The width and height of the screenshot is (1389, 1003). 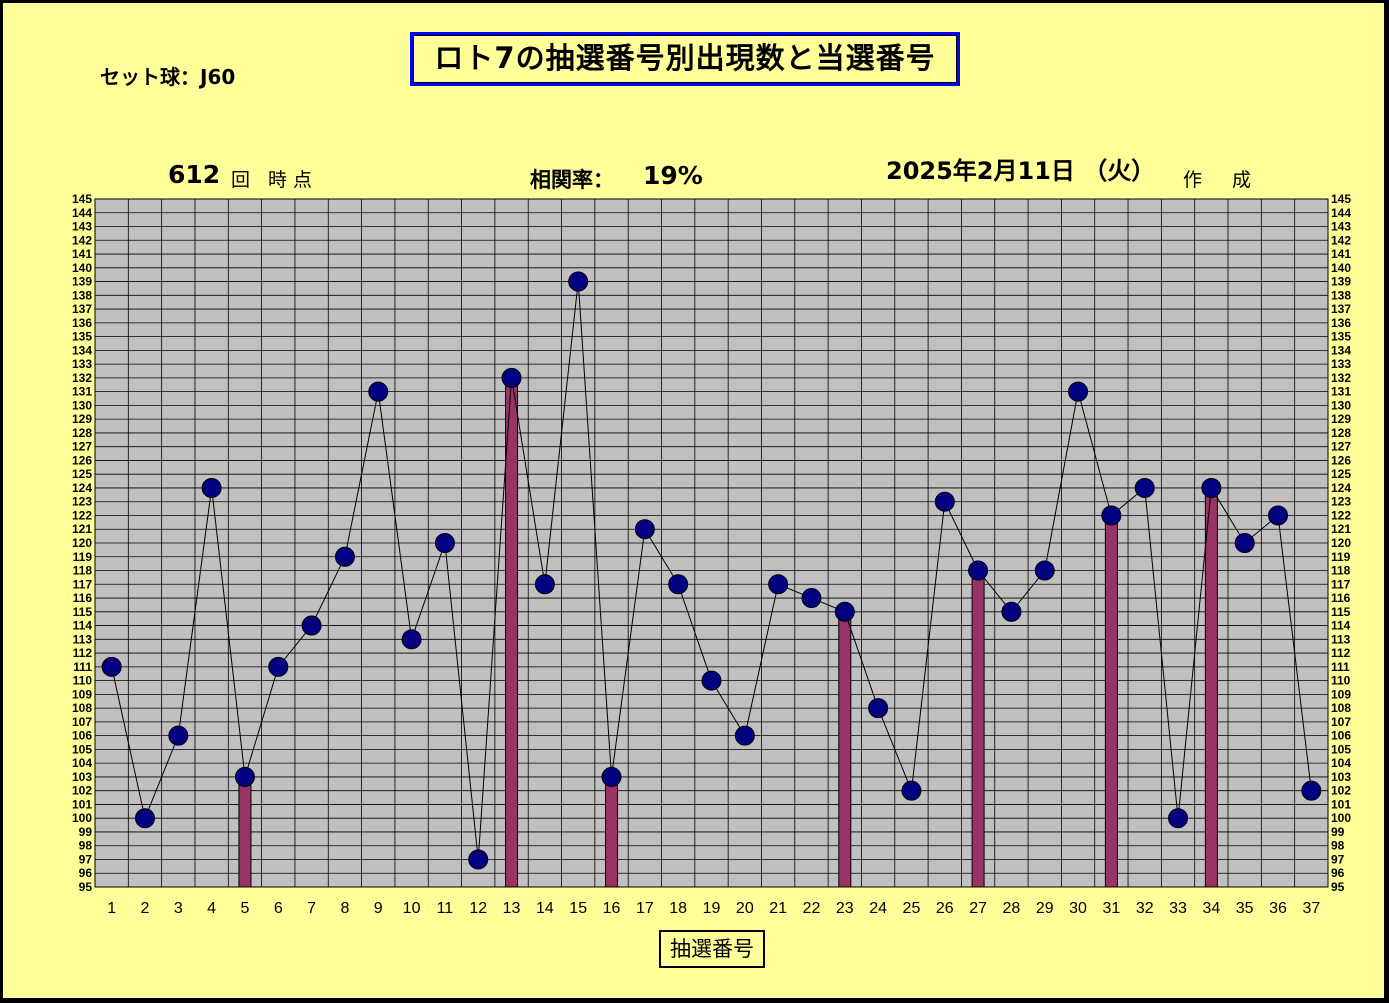 What do you see at coordinates (1341, 694) in the screenshot?
I see `y-tick-label-right: 109` at bounding box center [1341, 694].